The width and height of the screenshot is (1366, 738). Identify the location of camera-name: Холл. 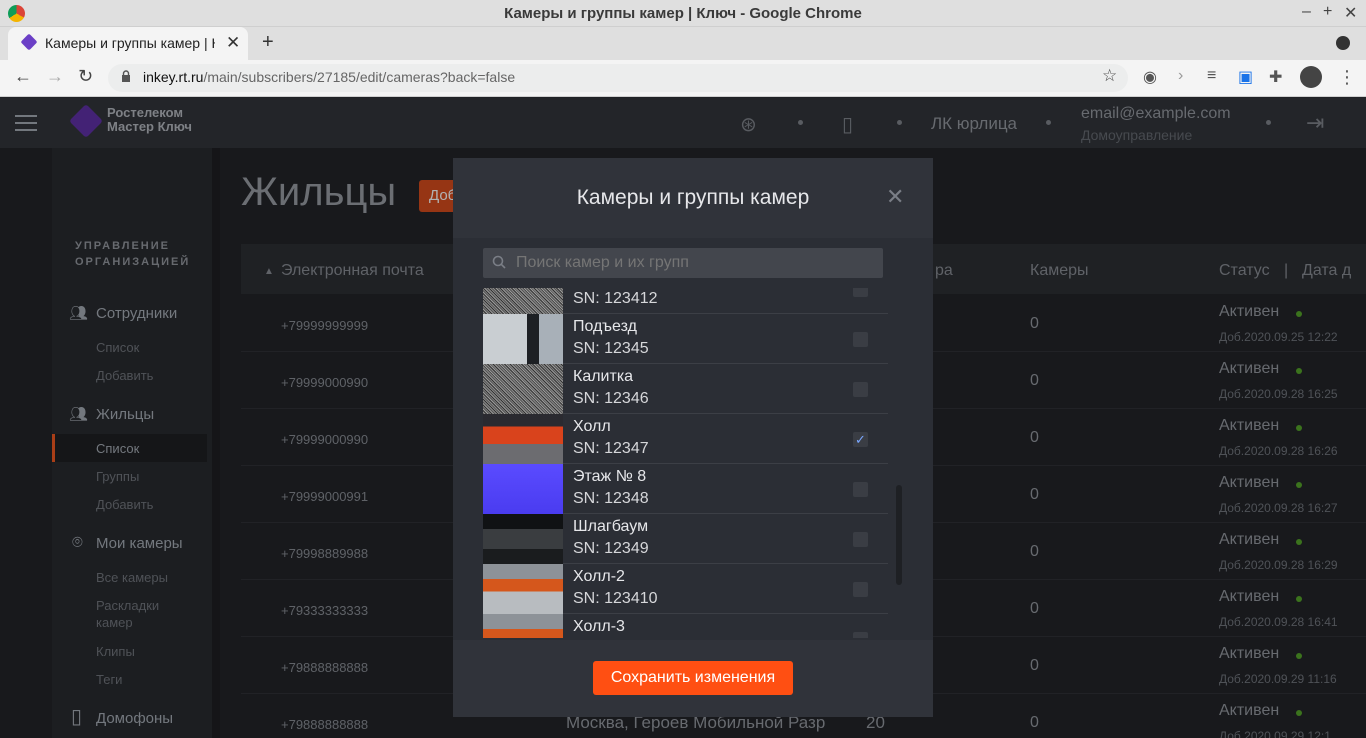
(592, 426).